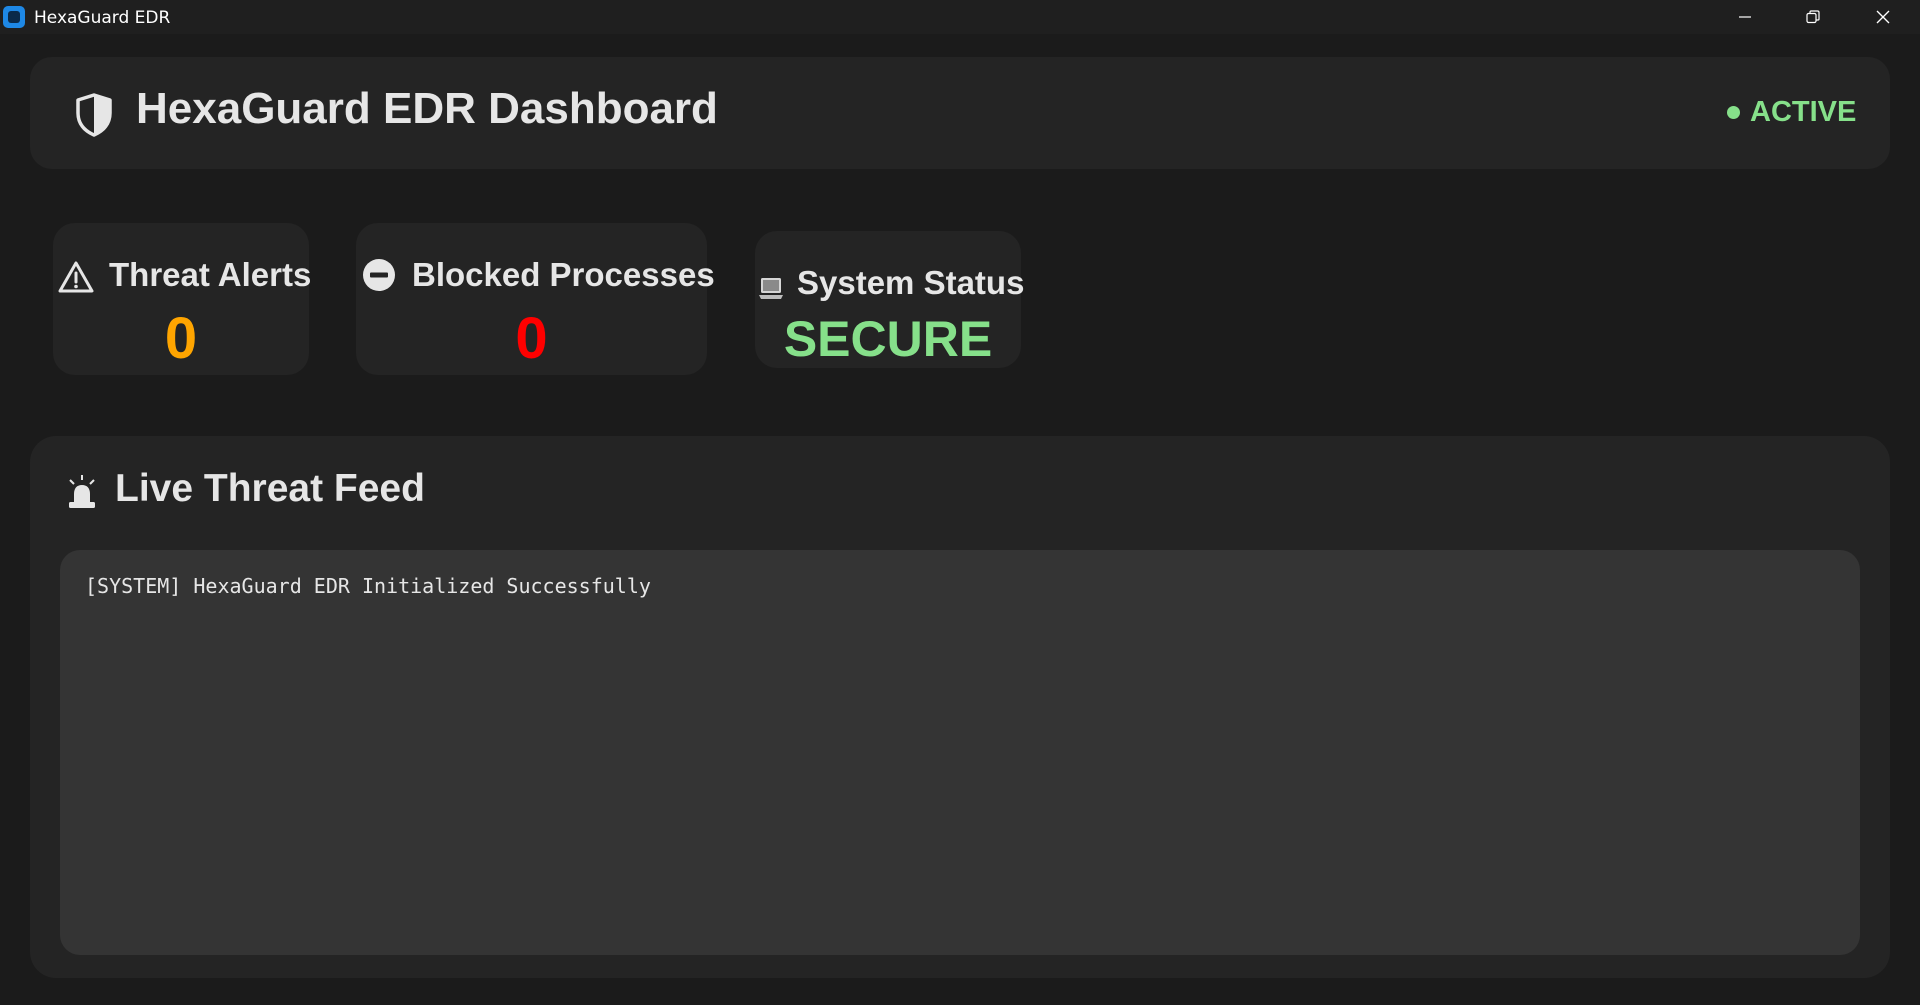 The height and width of the screenshot is (1005, 1920). What do you see at coordinates (82, 491) in the screenshot?
I see `siren-icon` at bounding box center [82, 491].